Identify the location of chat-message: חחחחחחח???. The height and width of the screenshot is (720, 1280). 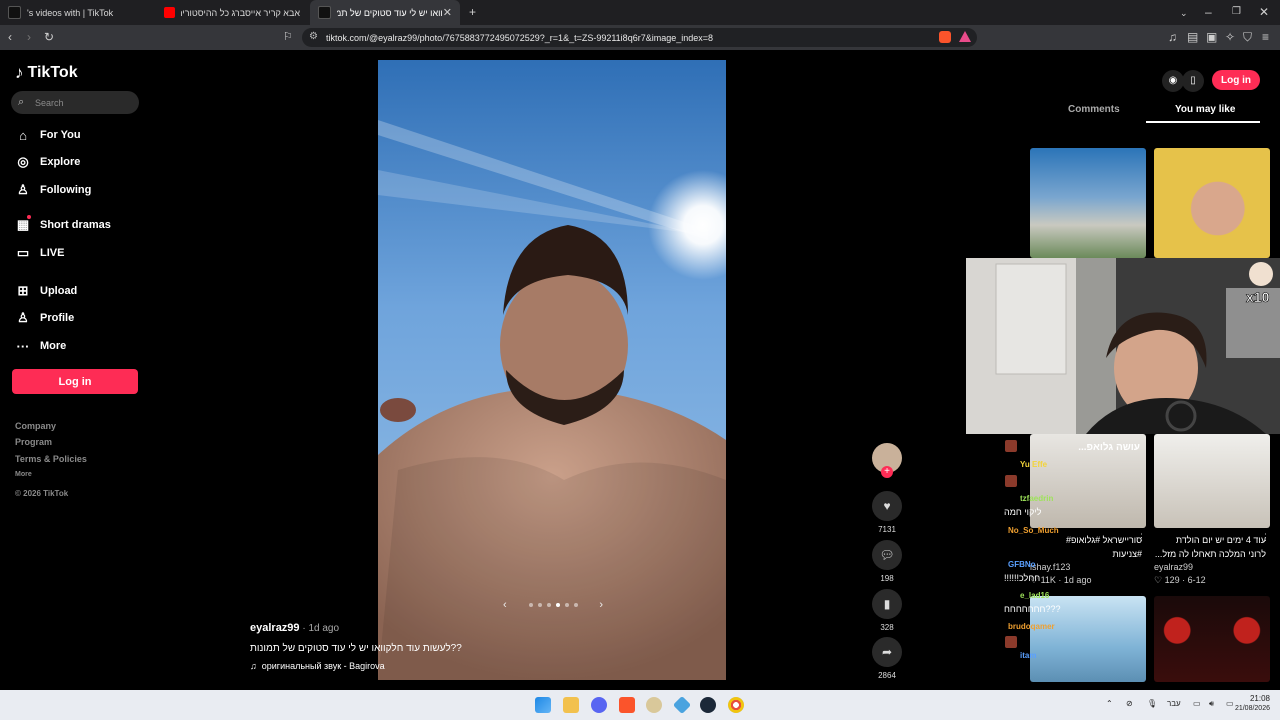
(1032, 609).